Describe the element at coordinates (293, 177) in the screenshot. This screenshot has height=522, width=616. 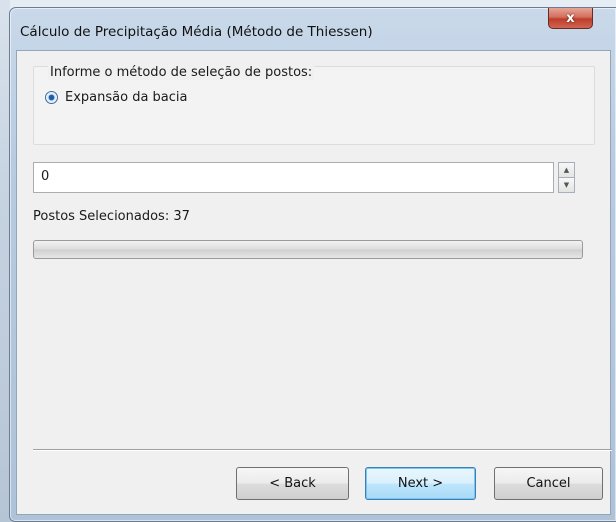
I see `expansion-value-input: 0` at that location.